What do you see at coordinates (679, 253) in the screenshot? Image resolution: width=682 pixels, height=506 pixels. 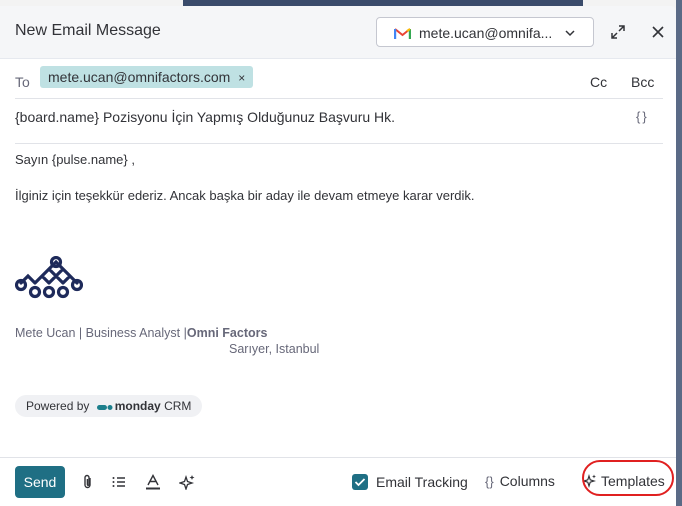 I see `background-app-edge` at bounding box center [679, 253].